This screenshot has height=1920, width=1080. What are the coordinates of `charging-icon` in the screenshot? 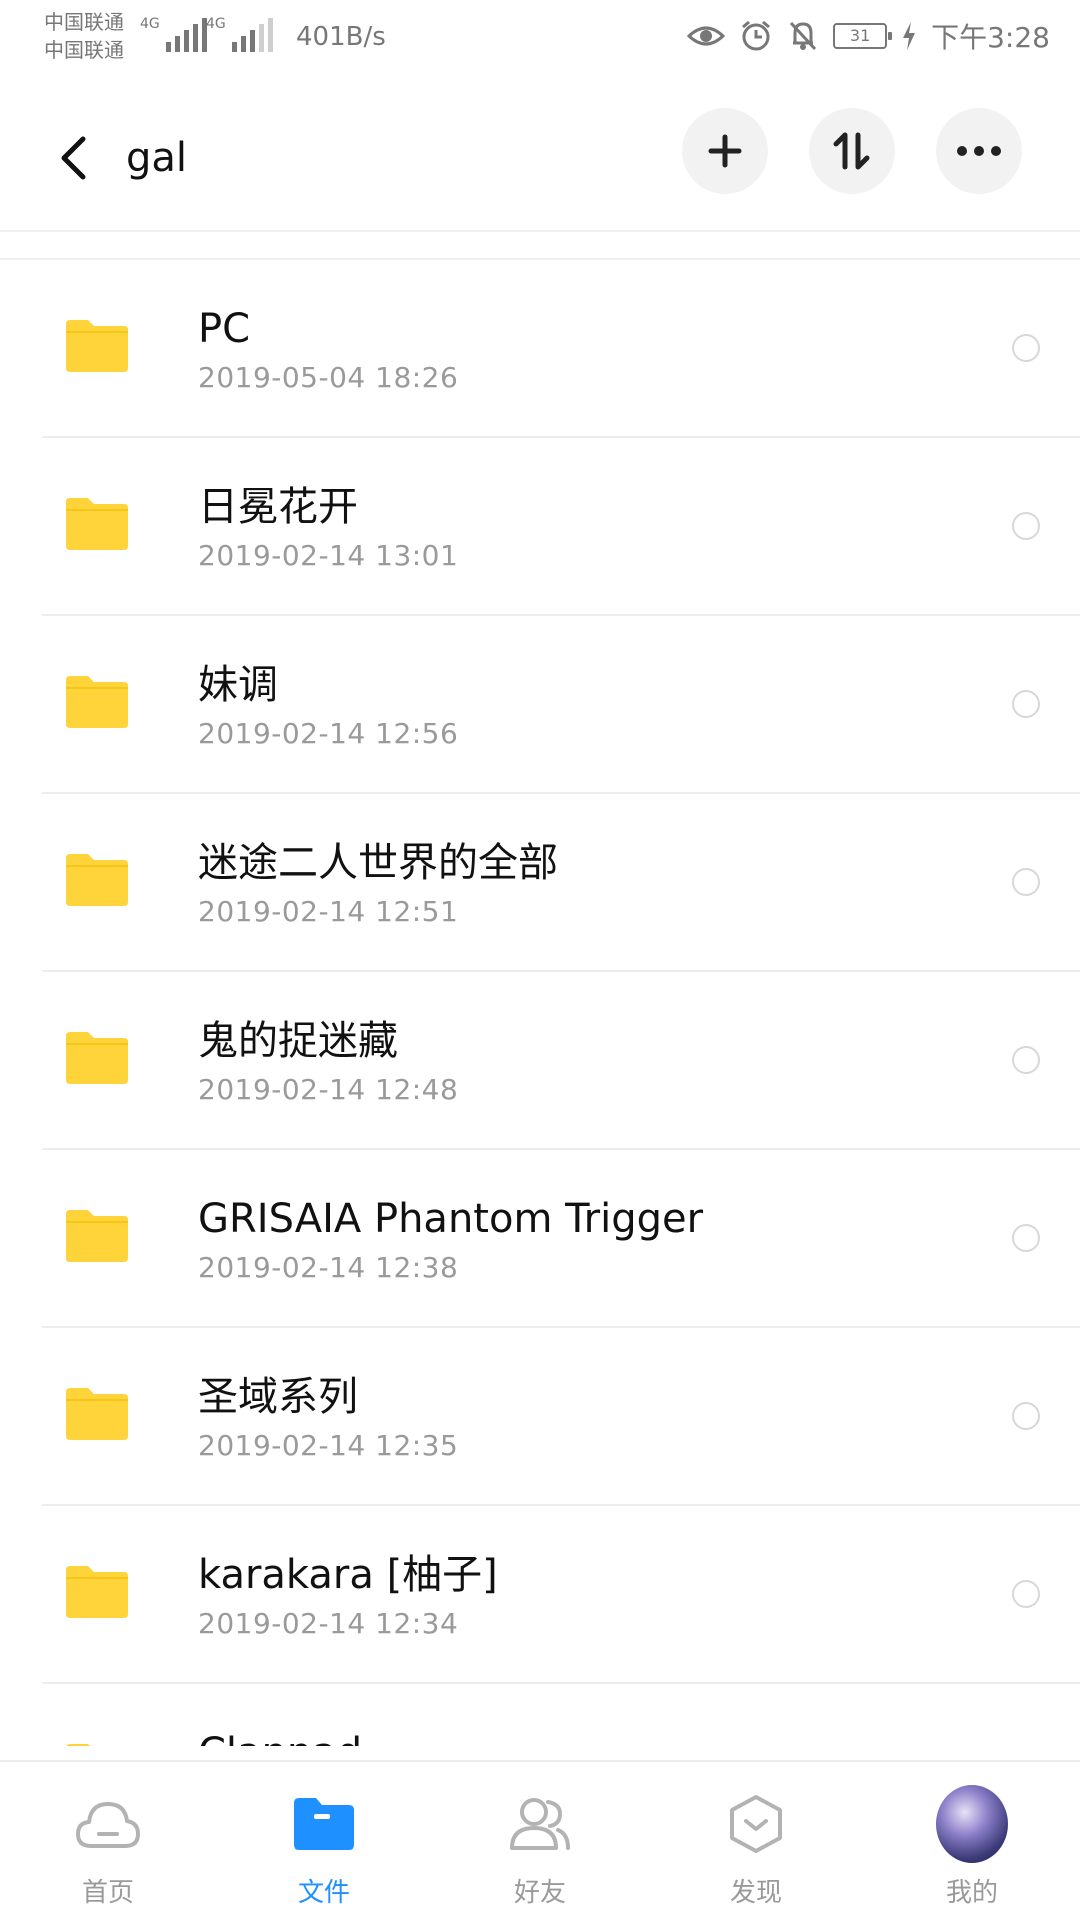 It's located at (909, 36).